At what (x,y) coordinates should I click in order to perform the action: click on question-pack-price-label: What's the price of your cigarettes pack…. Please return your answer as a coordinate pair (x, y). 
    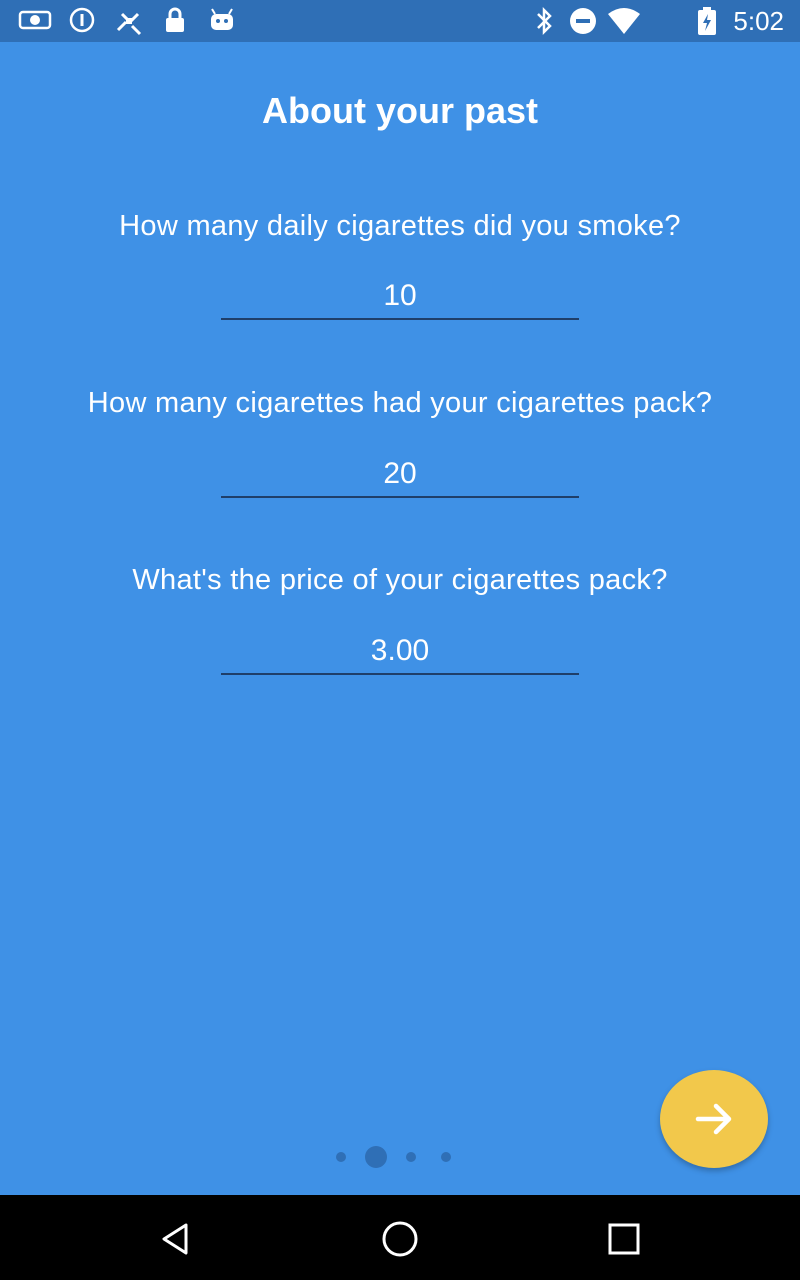
    Looking at the image, I should click on (400, 580).